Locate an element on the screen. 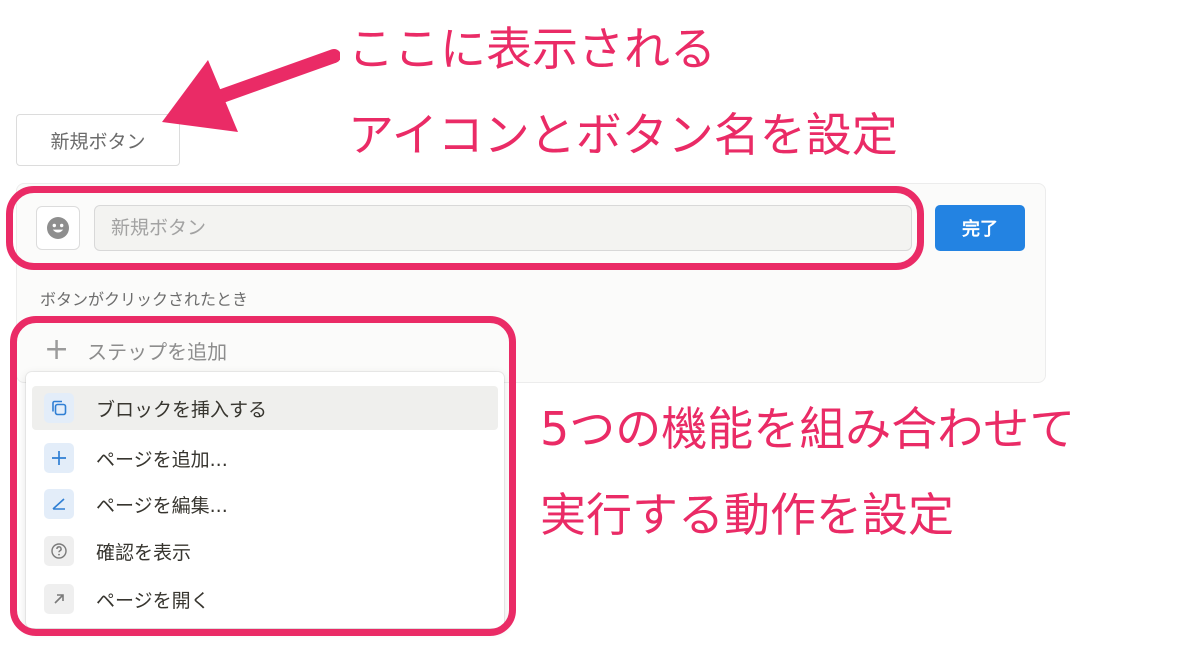 The height and width of the screenshot is (667, 1200). icon-picker-button is located at coordinates (58, 228).